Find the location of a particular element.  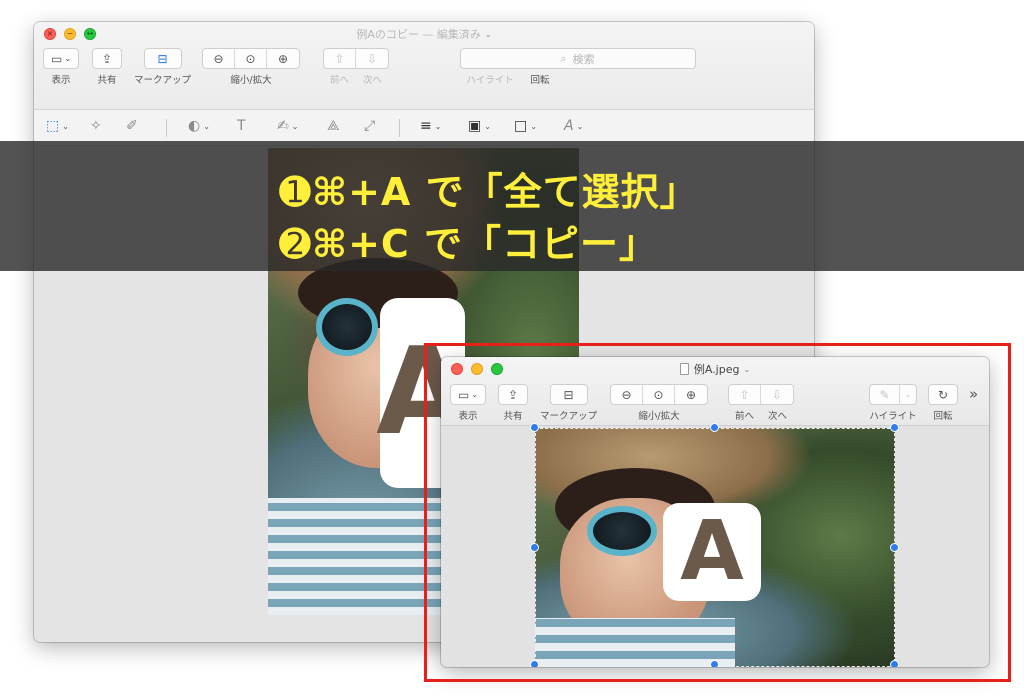

sketch-tool: ✐ is located at coordinates (132, 126).